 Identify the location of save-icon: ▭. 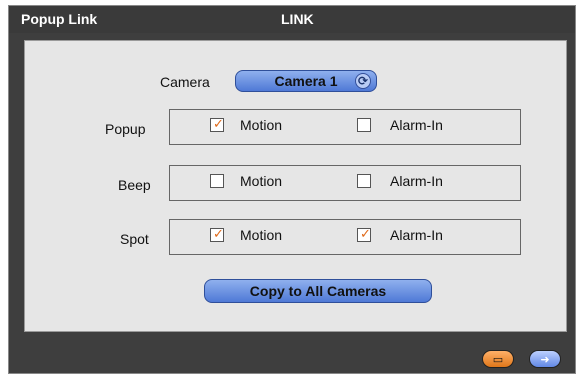
(498, 359).